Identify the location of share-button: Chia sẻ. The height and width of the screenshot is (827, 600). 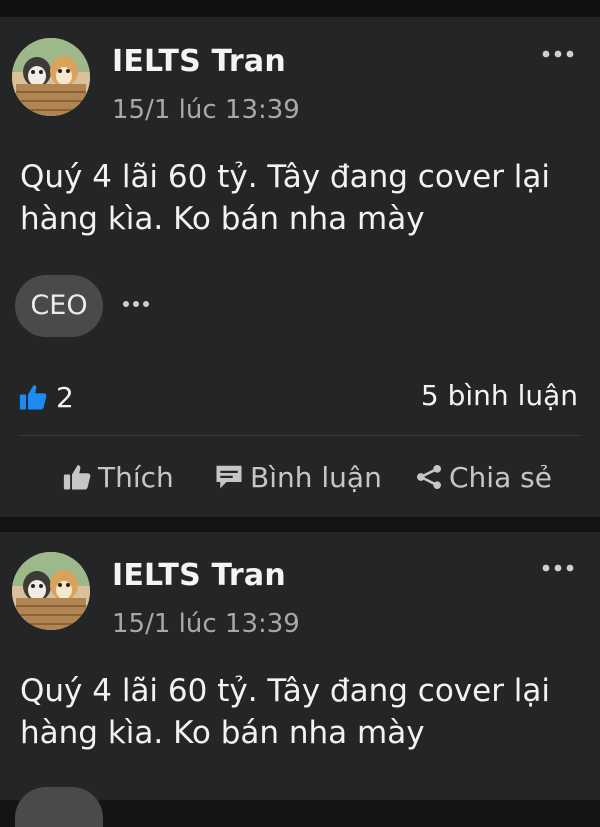
(483, 477).